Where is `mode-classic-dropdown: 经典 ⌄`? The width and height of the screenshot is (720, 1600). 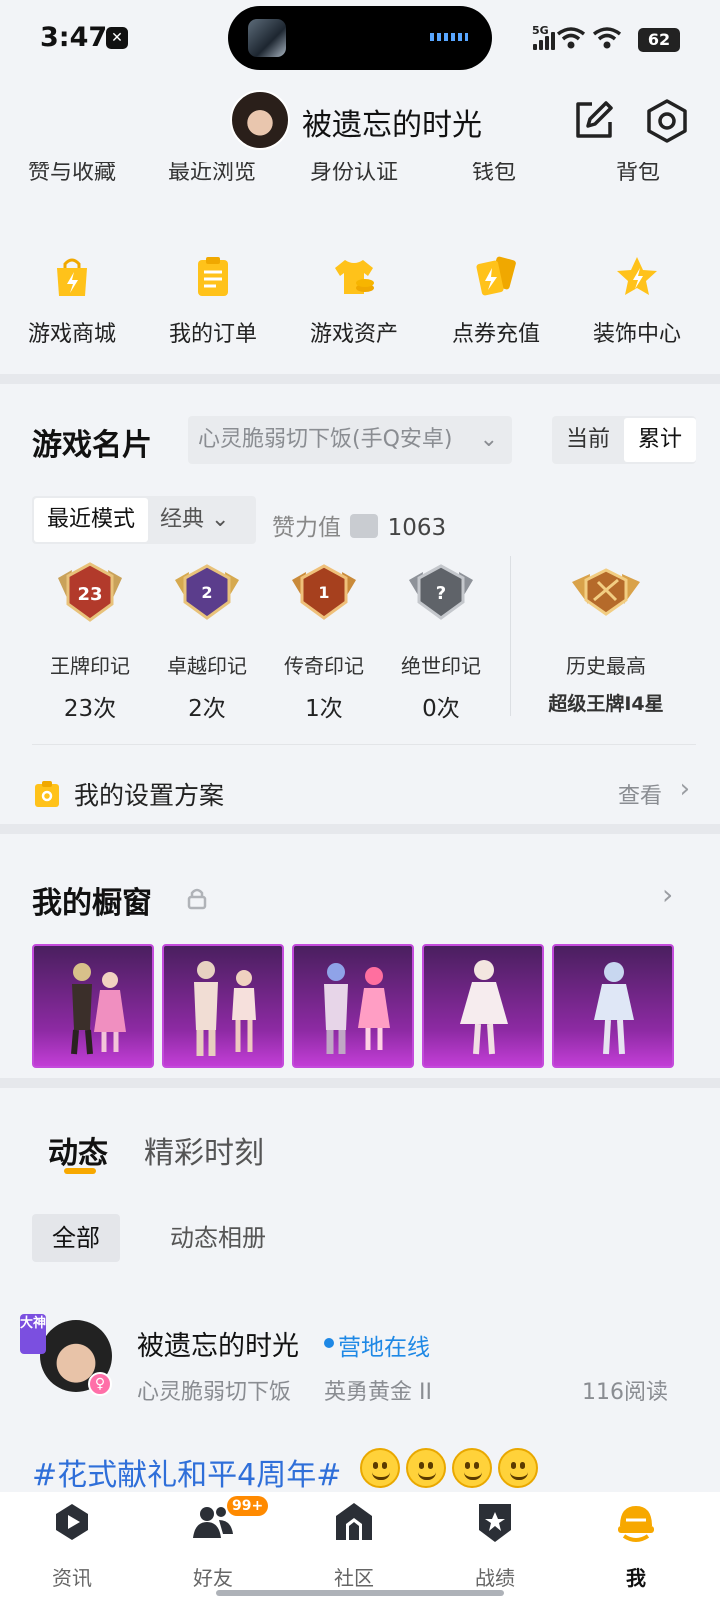 mode-classic-dropdown: 经典 ⌄ is located at coordinates (194, 520).